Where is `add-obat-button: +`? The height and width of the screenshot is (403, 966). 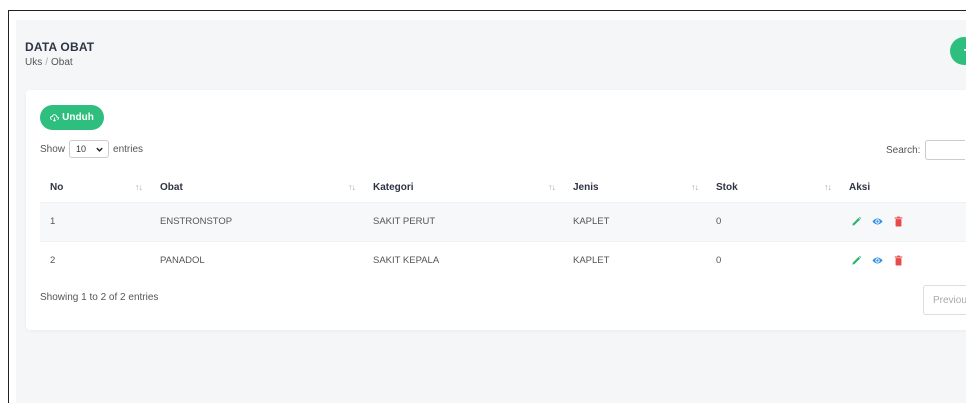
add-obat-button: + is located at coordinates (958, 51).